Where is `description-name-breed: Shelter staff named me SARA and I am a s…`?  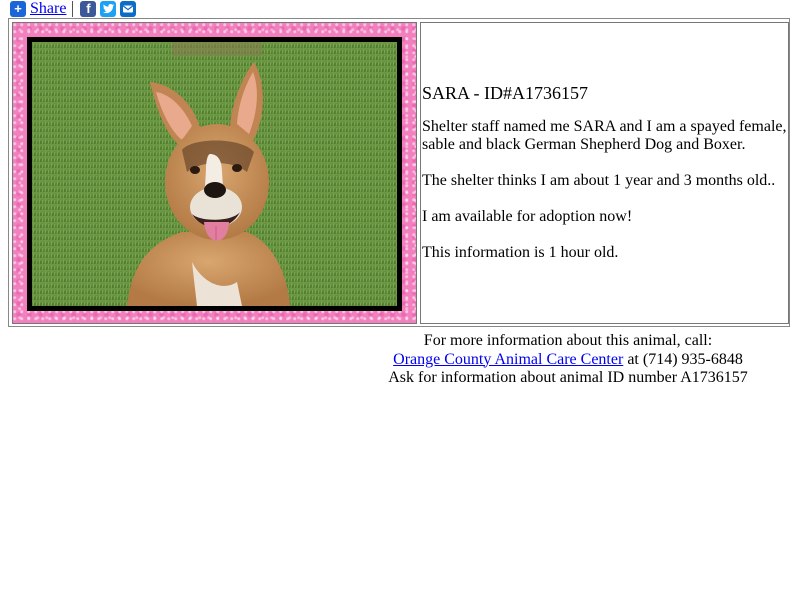
description-name-breed: Shelter staff named me SARA and I am a s… is located at coordinates (604, 135).